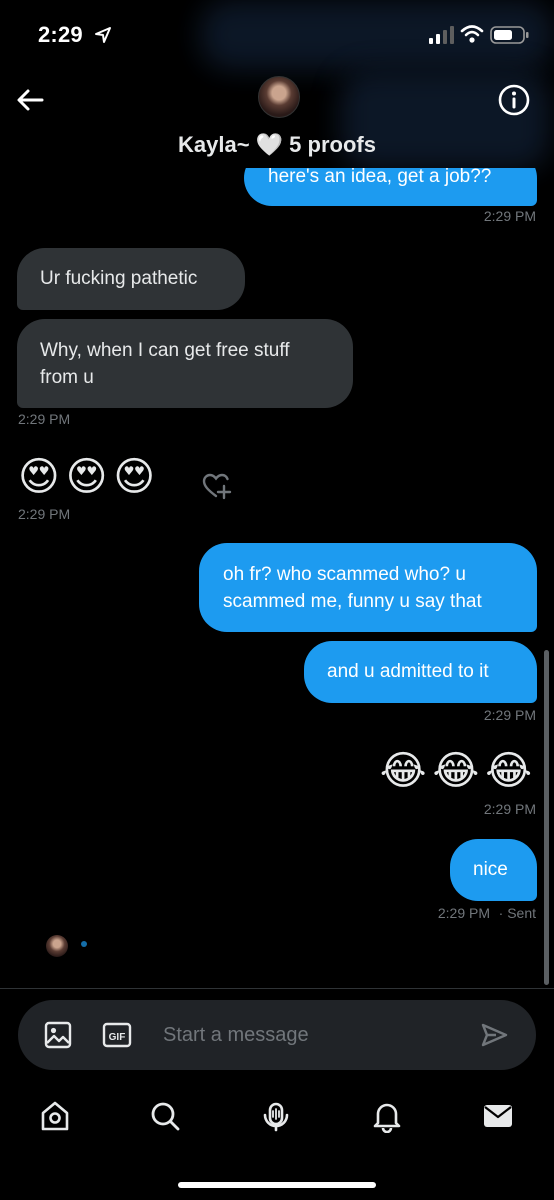 This screenshot has height=1200, width=554. Describe the element at coordinates (60, 34) in the screenshot. I see `status-time: 2:29` at that location.